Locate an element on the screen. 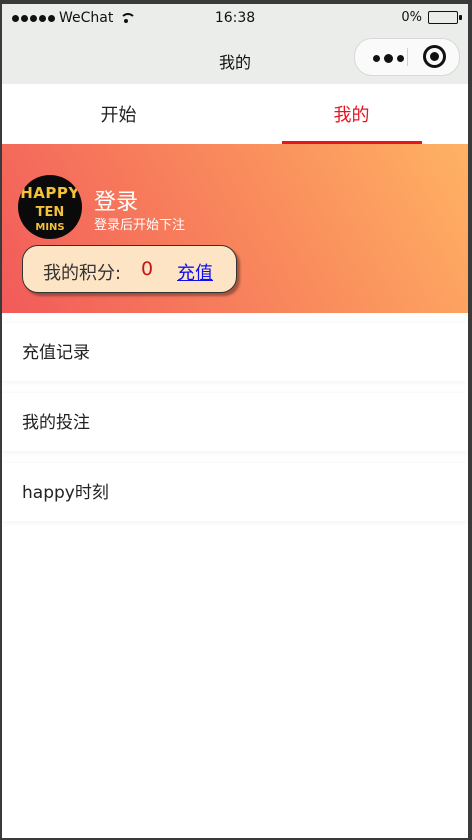 The image size is (472, 840). menu-item-happy-moments: happy时刻 is located at coordinates (235, 492).